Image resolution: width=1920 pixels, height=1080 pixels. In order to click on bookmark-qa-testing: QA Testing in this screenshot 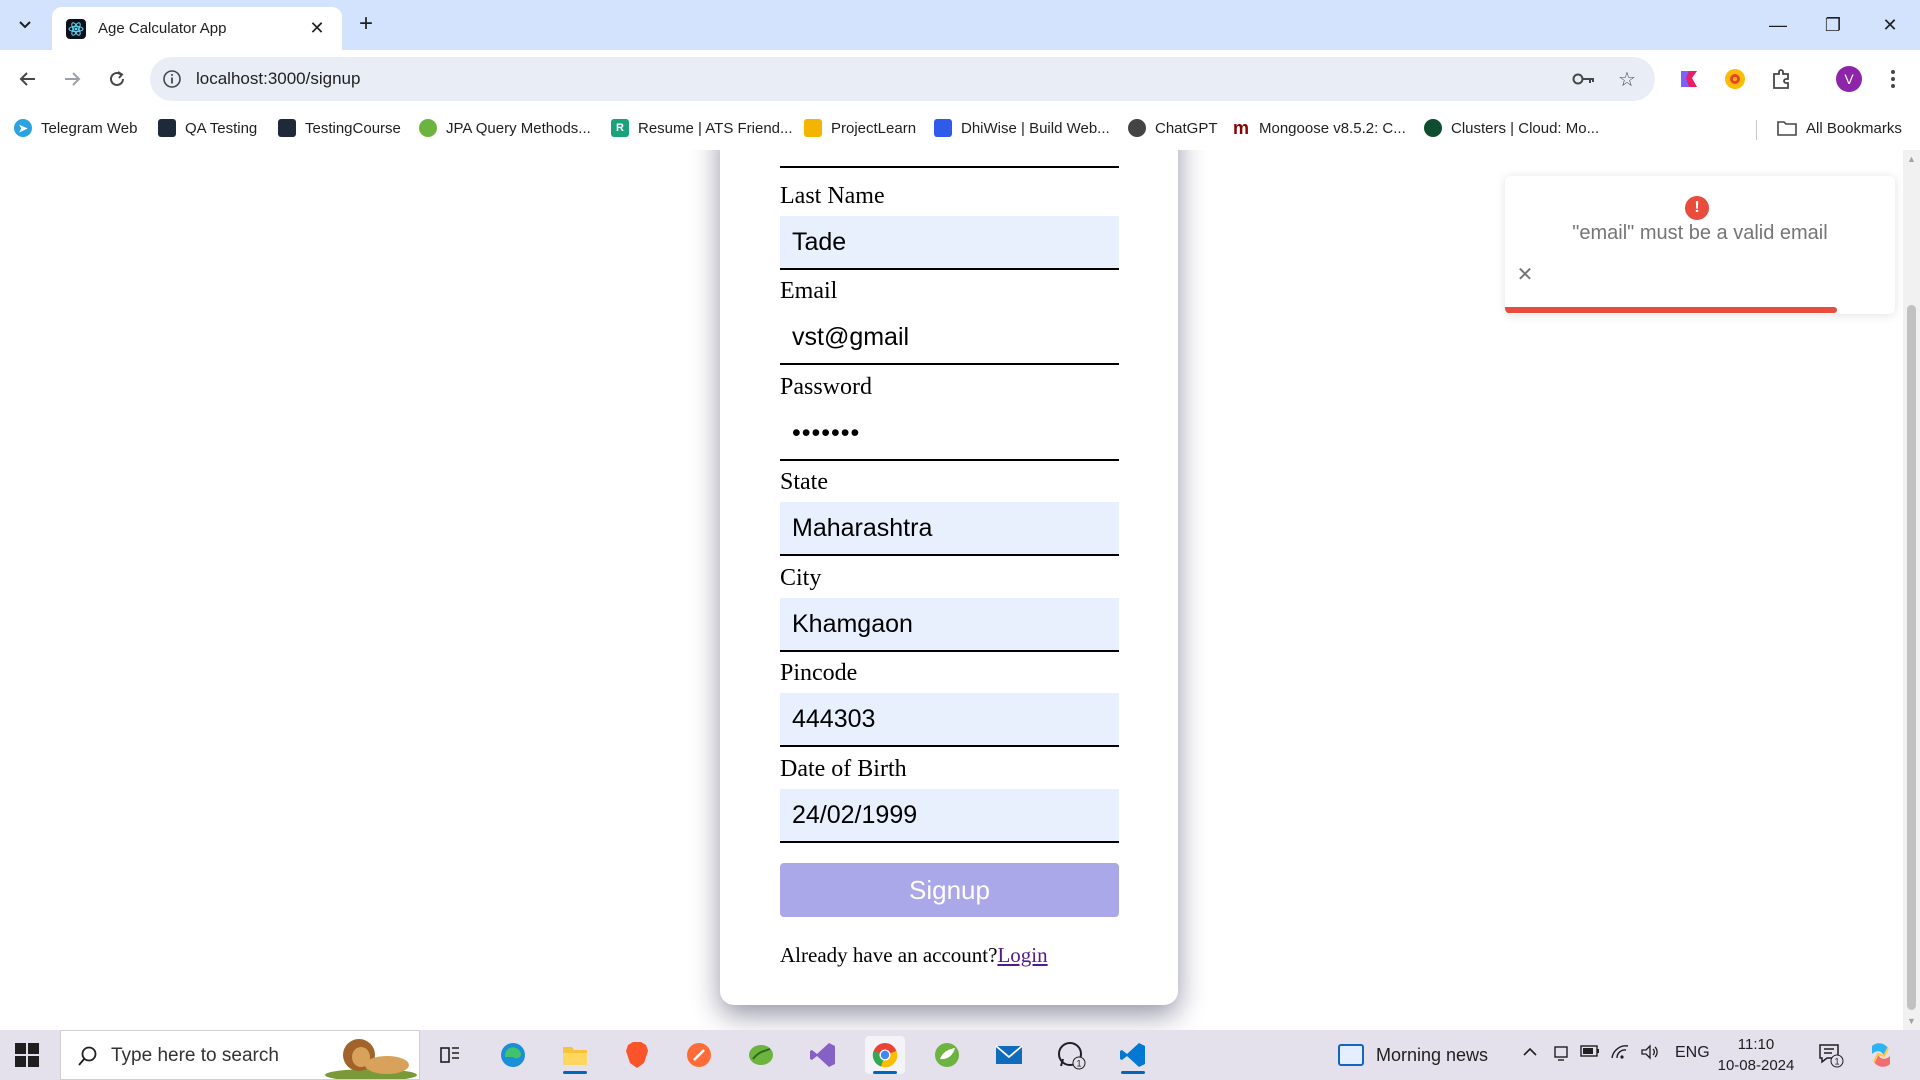, I will do `click(207, 128)`.